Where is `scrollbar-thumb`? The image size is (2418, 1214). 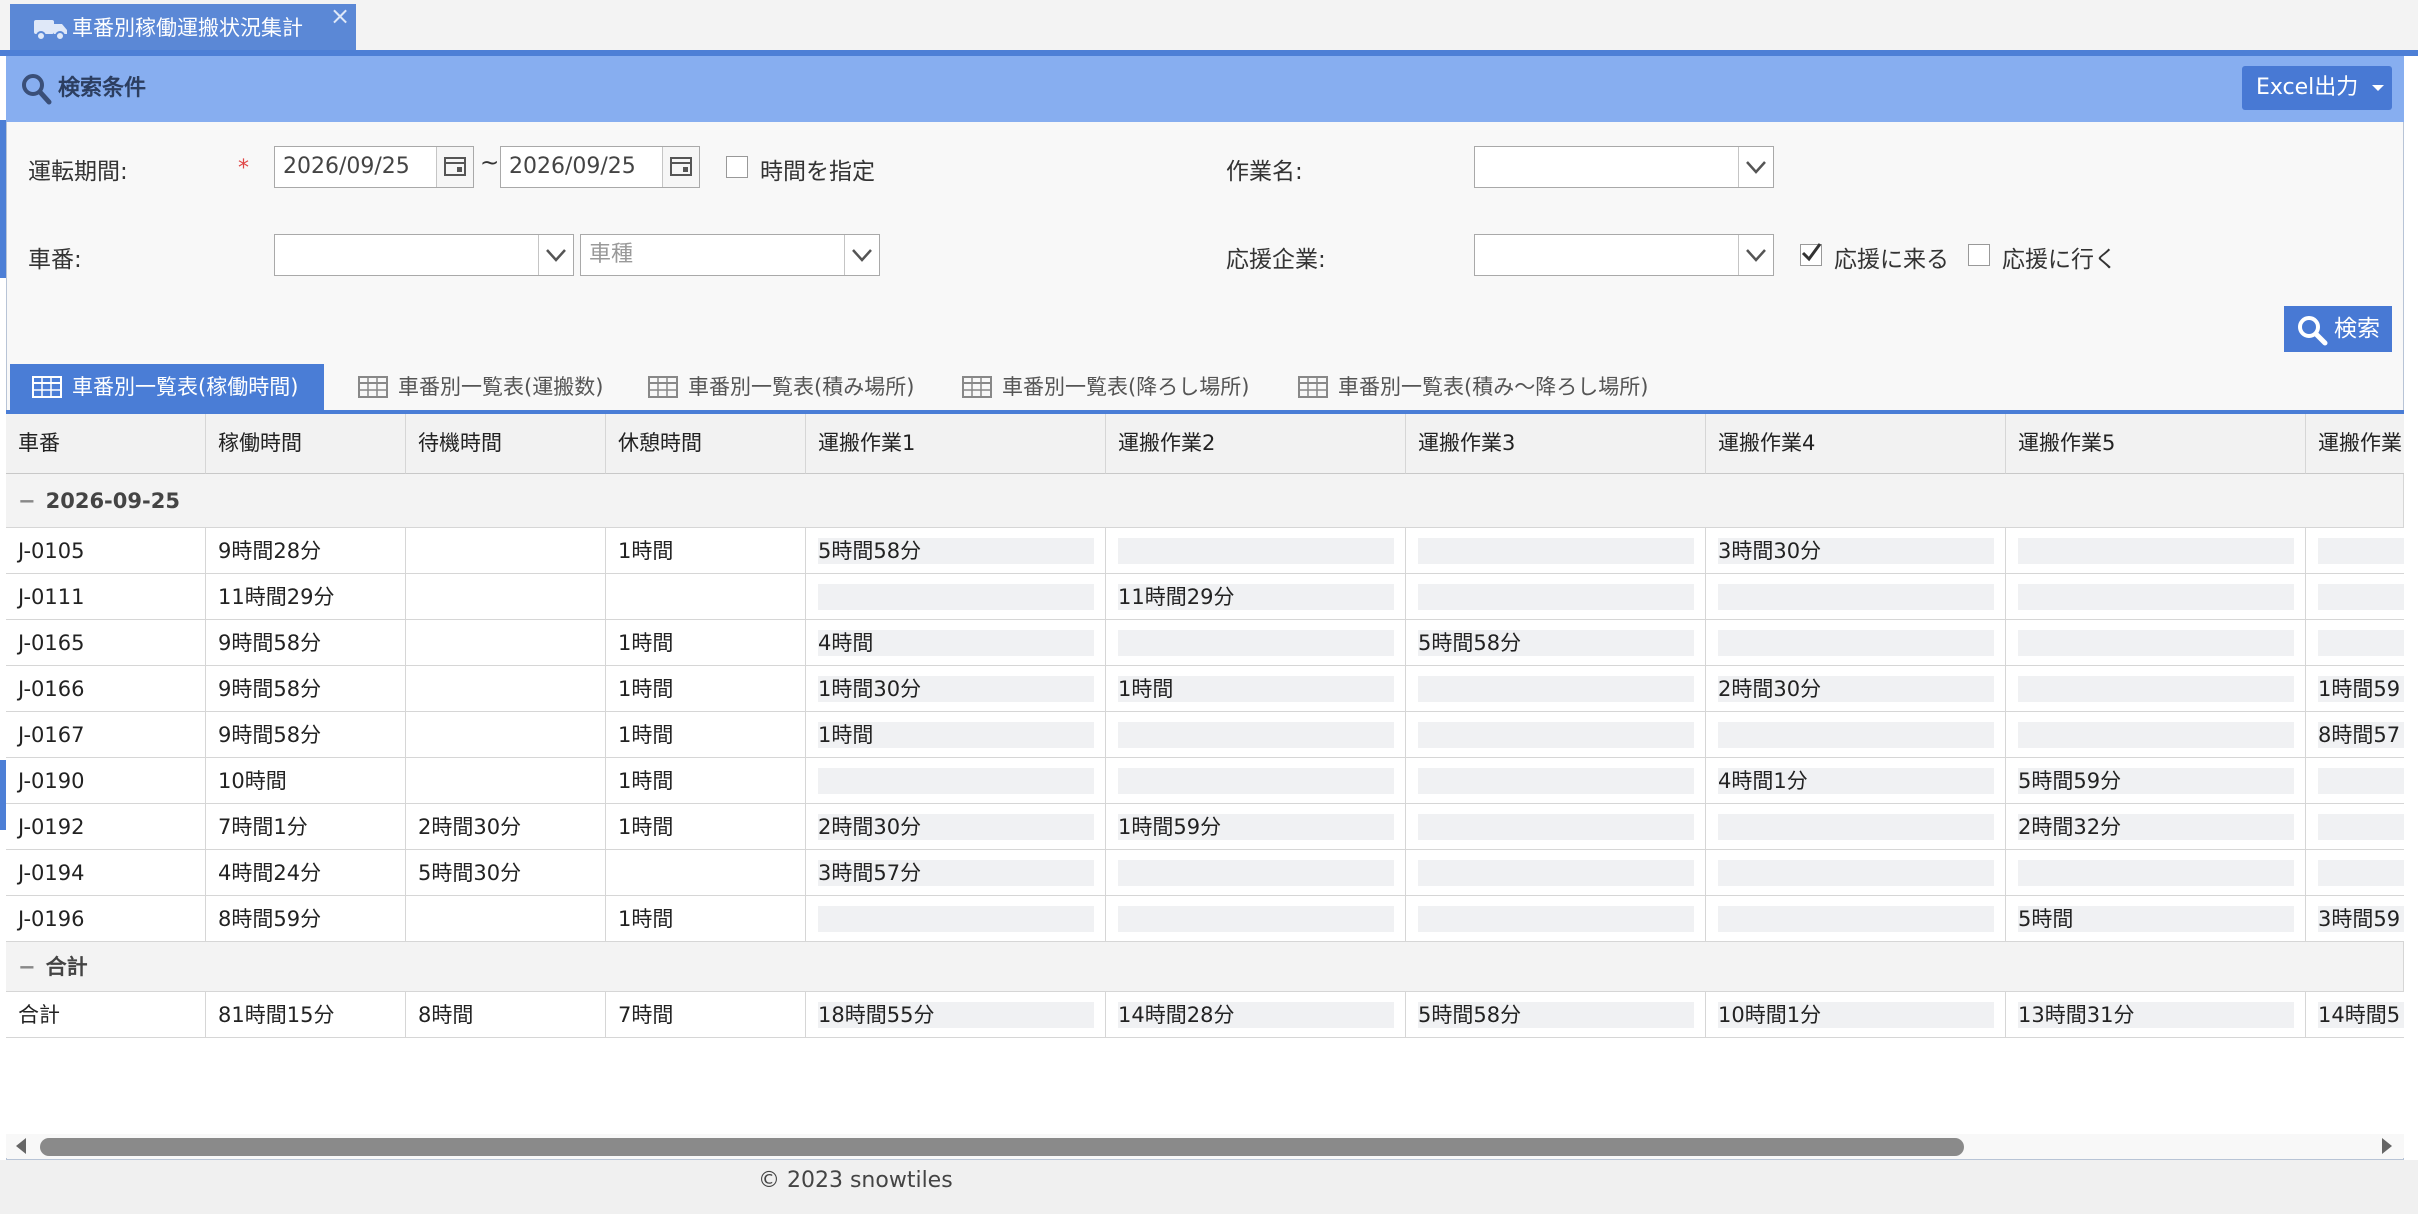 scrollbar-thumb is located at coordinates (1002, 1147).